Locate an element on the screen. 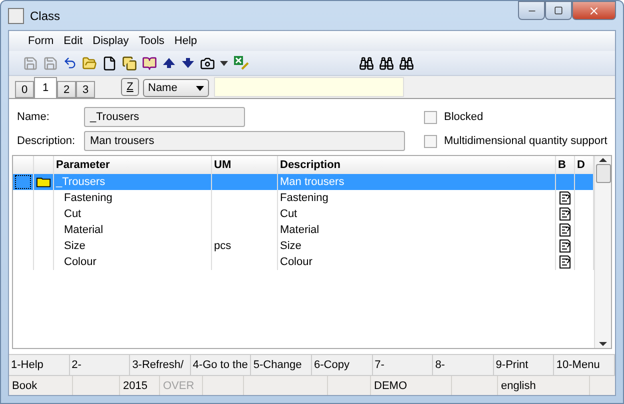  status-text: english is located at coordinates (544, 385).